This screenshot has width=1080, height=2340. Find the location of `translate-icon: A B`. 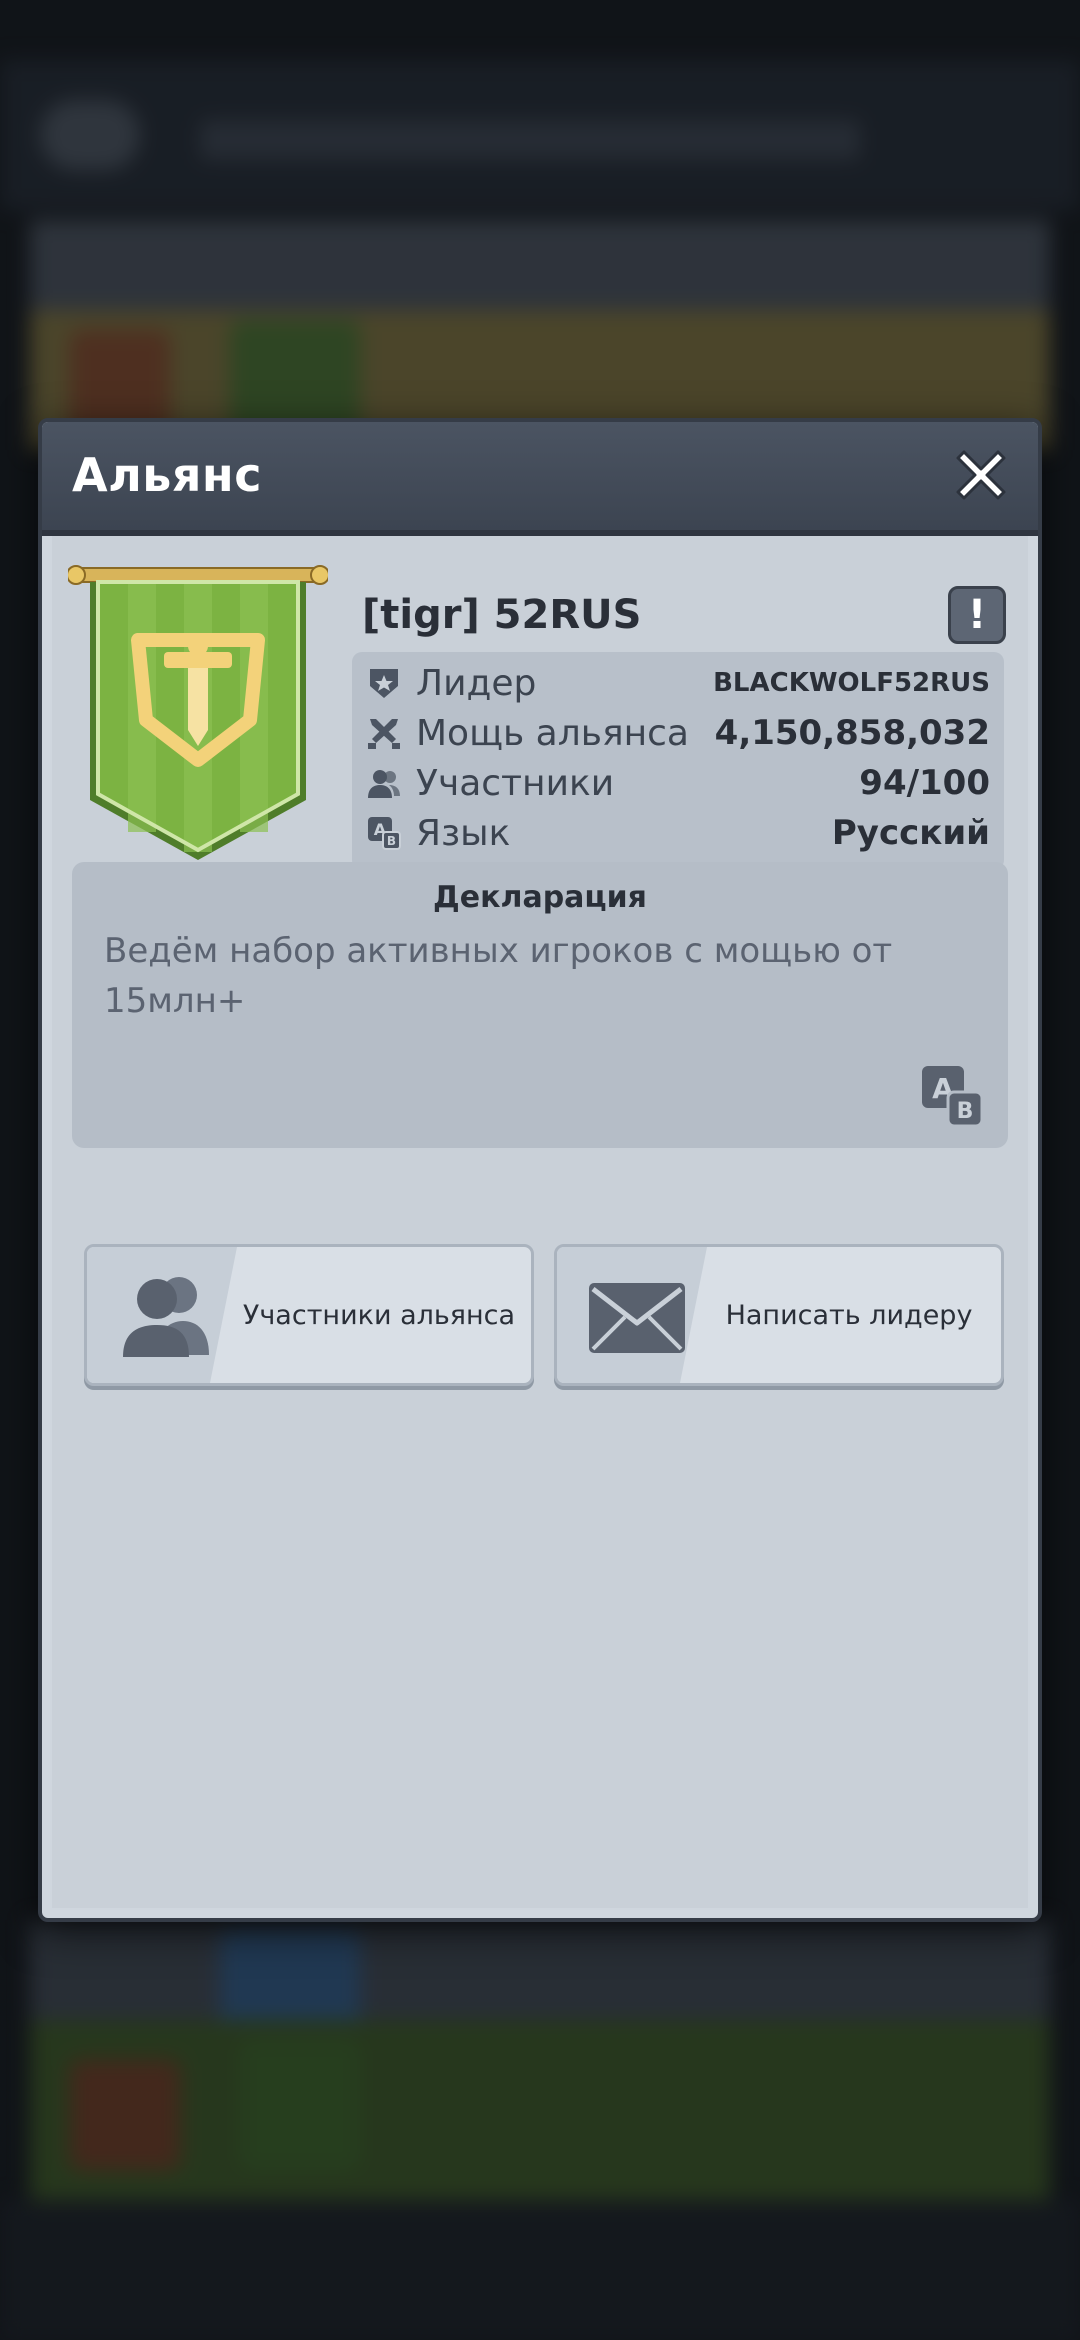

translate-icon: A B is located at coordinates (953, 1097).